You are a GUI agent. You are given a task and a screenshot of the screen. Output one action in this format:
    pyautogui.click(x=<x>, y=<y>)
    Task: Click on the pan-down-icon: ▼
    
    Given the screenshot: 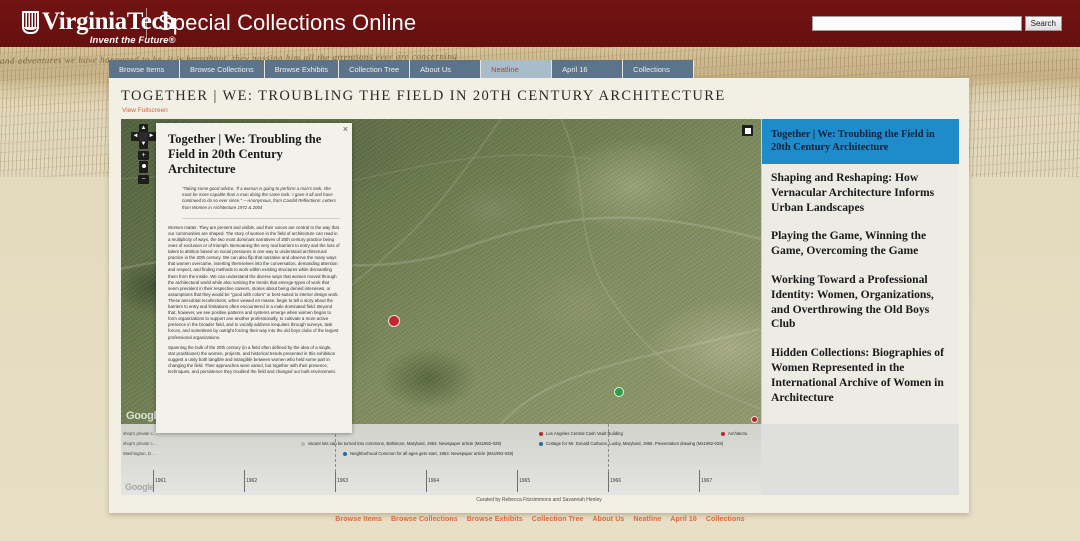 What is the action you would take?
    pyautogui.click(x=143, y=144)
    